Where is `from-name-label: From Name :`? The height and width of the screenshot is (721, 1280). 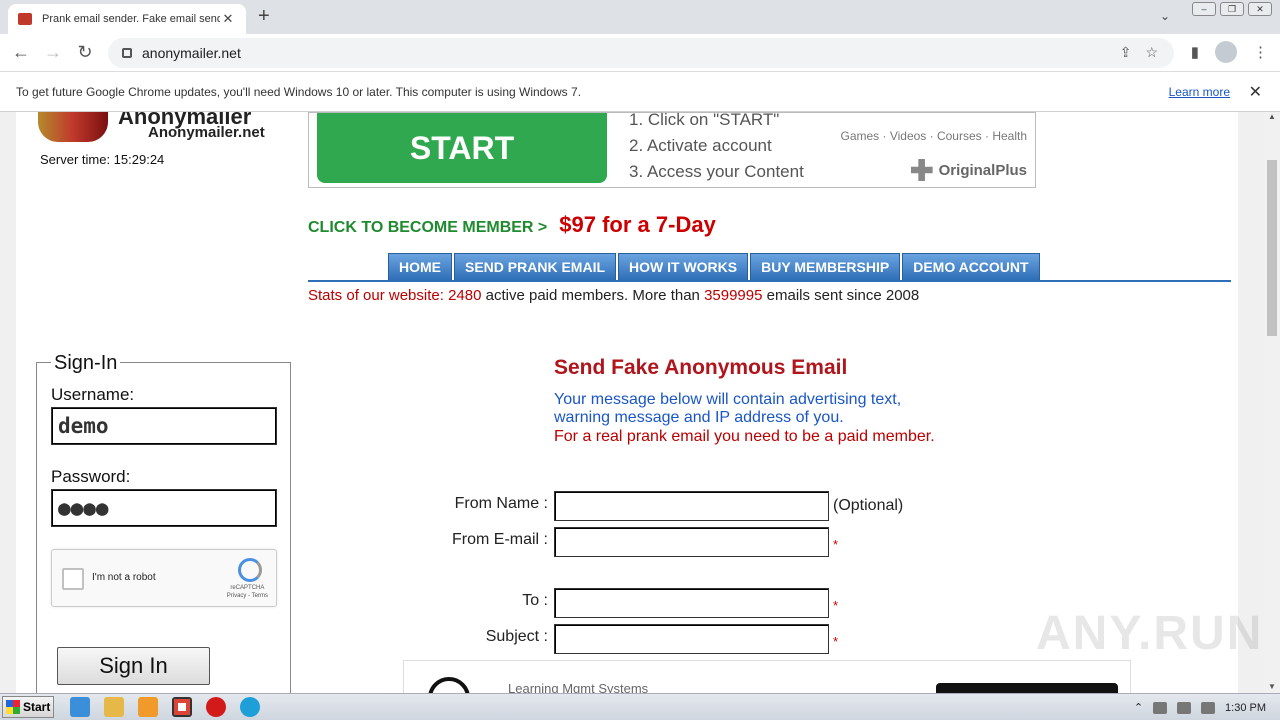 from-name-label: From Name : is located at coordinates (501, 503).